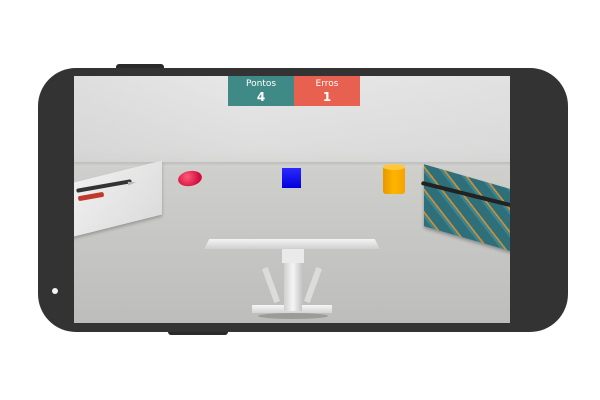 This screenshot has width=600, height=400. What do you see at coordinates (271, 285) in the screenshot?
I see `catapult-brace-left` at bounding box center [271, 285].